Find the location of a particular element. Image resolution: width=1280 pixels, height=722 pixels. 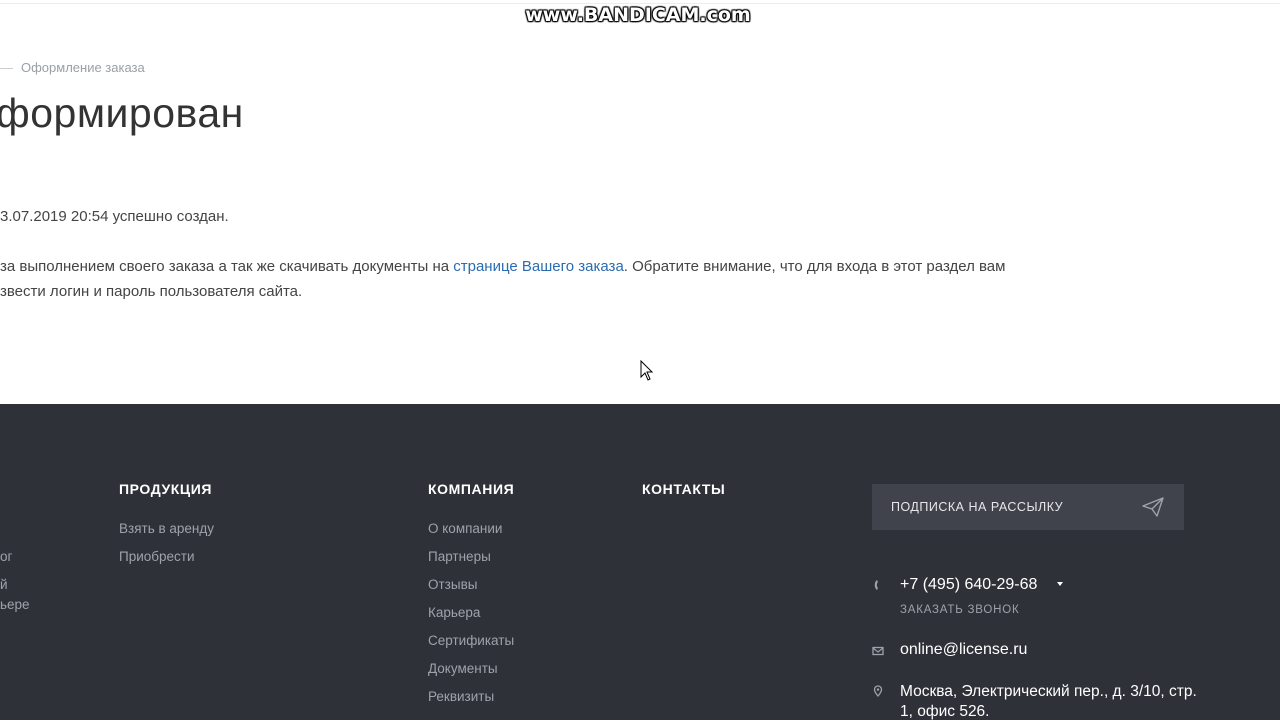

footer-link-rent: Взять в аренду is located at coordinates (166, 528).